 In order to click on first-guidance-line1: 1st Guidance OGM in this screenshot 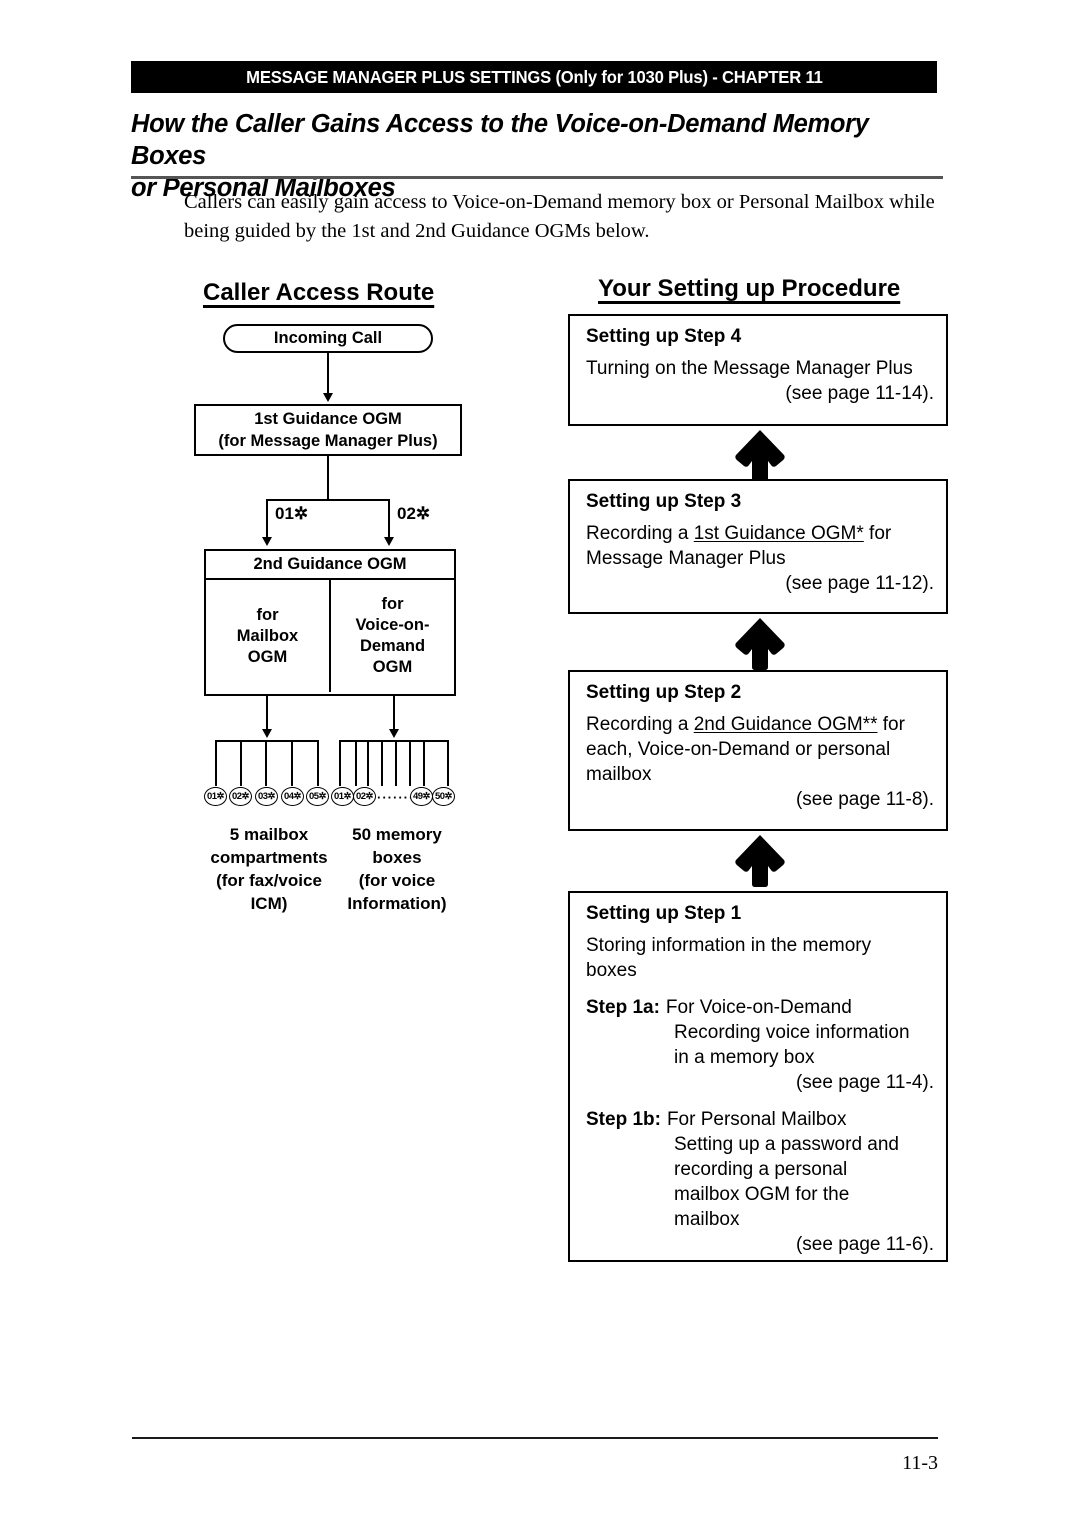, I will do `click(328, 419)`.